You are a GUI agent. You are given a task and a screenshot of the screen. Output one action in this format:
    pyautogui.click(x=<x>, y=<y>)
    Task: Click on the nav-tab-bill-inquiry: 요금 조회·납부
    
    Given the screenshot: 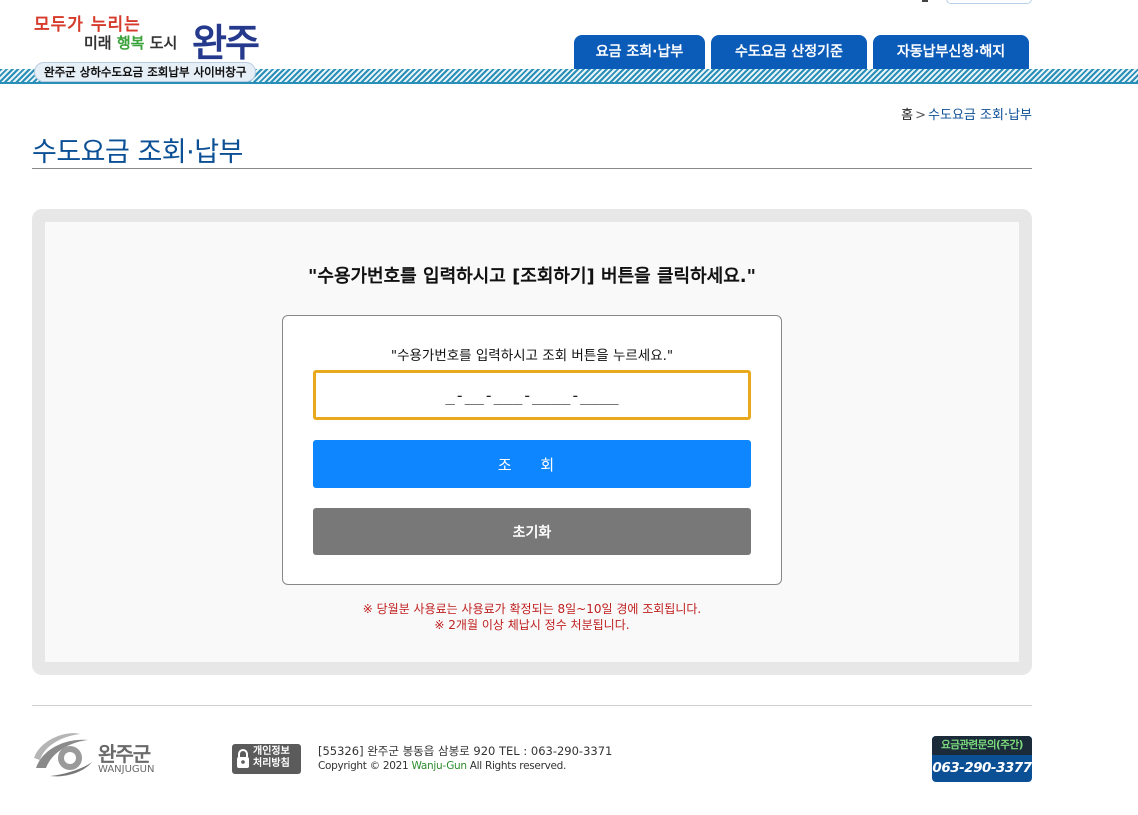 What is the action you would take?
    pyautogui.click(x=639, y=53)
    